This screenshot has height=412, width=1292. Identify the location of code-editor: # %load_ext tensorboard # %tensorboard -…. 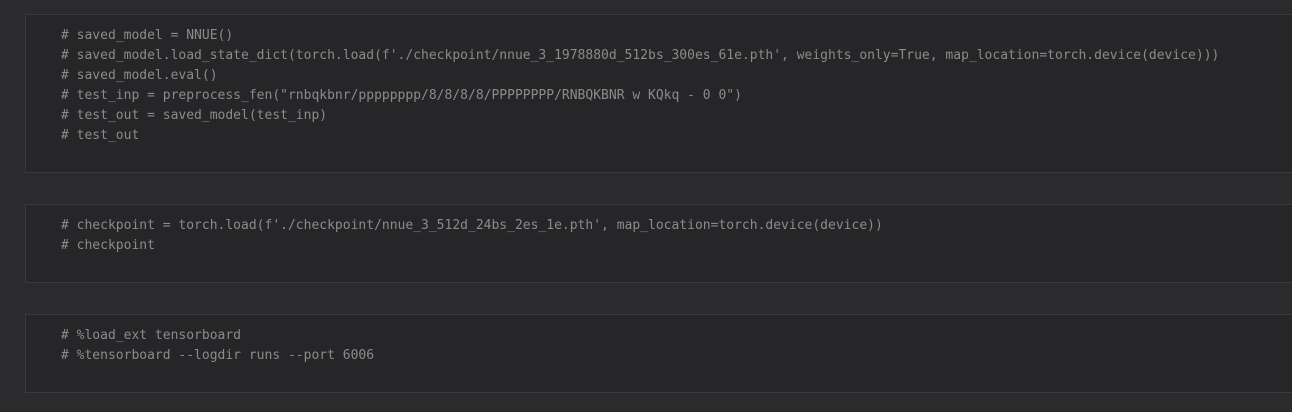
(217, 346).